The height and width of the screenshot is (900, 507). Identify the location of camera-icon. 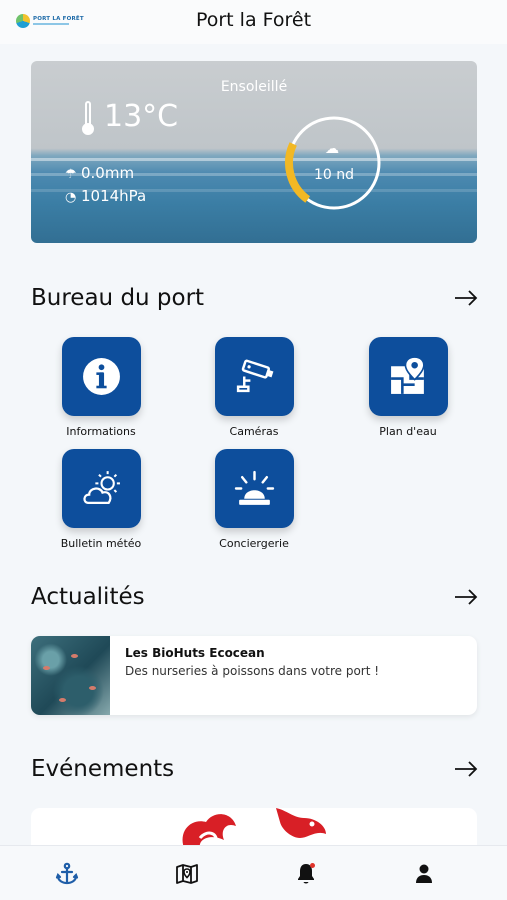
(254, 376).